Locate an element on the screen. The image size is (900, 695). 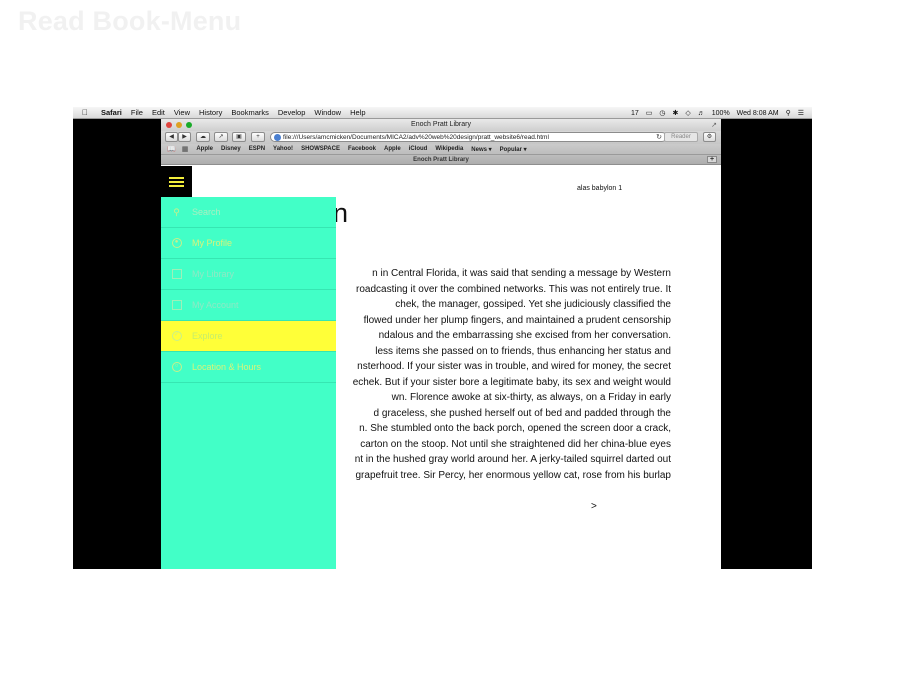
explore-icon: ✓ is located at coordinates (176, 336).